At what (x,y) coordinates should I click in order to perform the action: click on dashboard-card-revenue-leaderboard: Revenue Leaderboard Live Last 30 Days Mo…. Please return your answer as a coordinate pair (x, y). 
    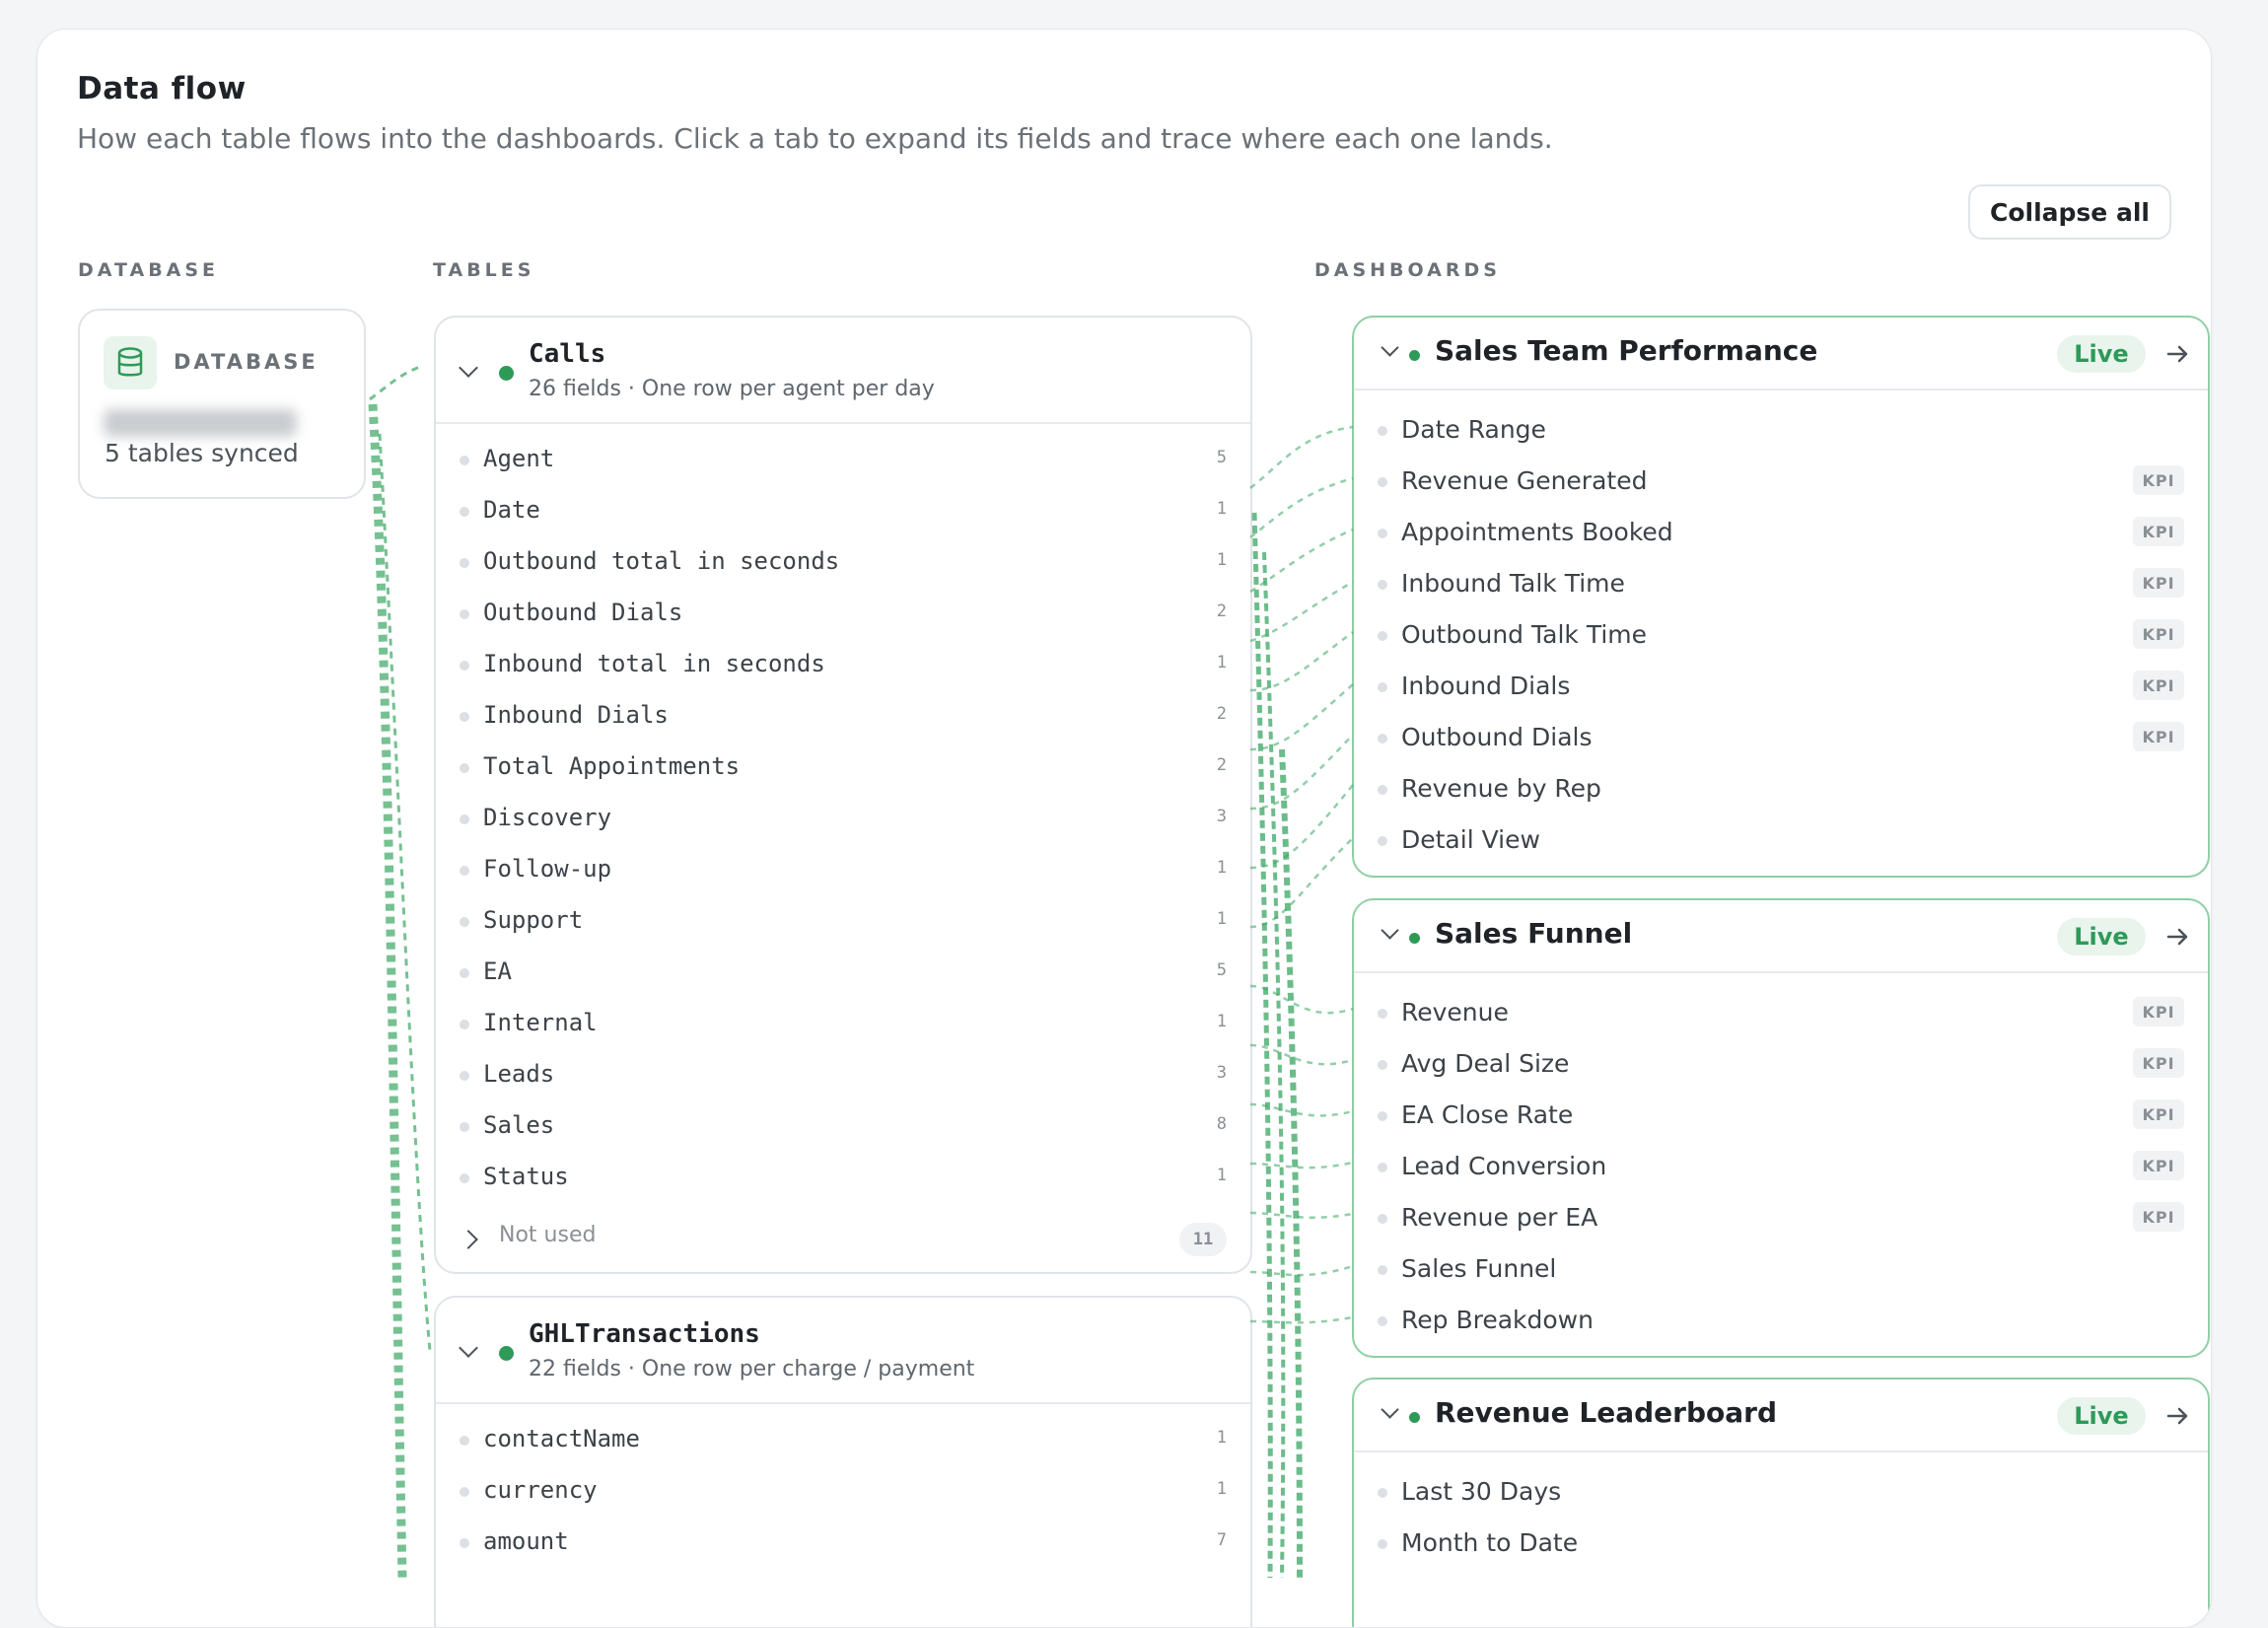
    Looking at the image, I should click on (1781, 1503).